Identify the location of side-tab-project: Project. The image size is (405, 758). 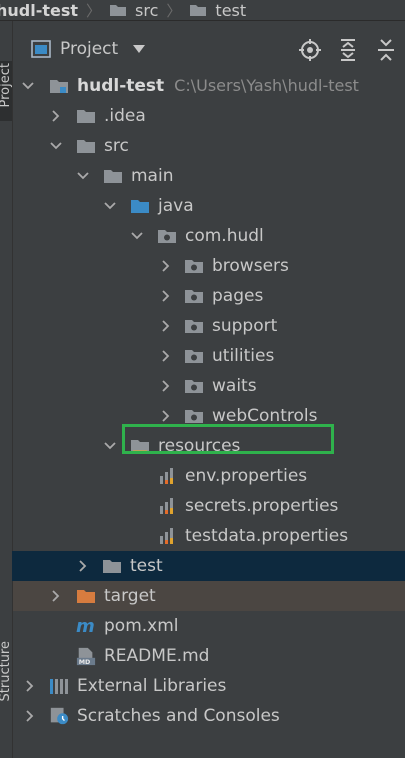
(6, 91).